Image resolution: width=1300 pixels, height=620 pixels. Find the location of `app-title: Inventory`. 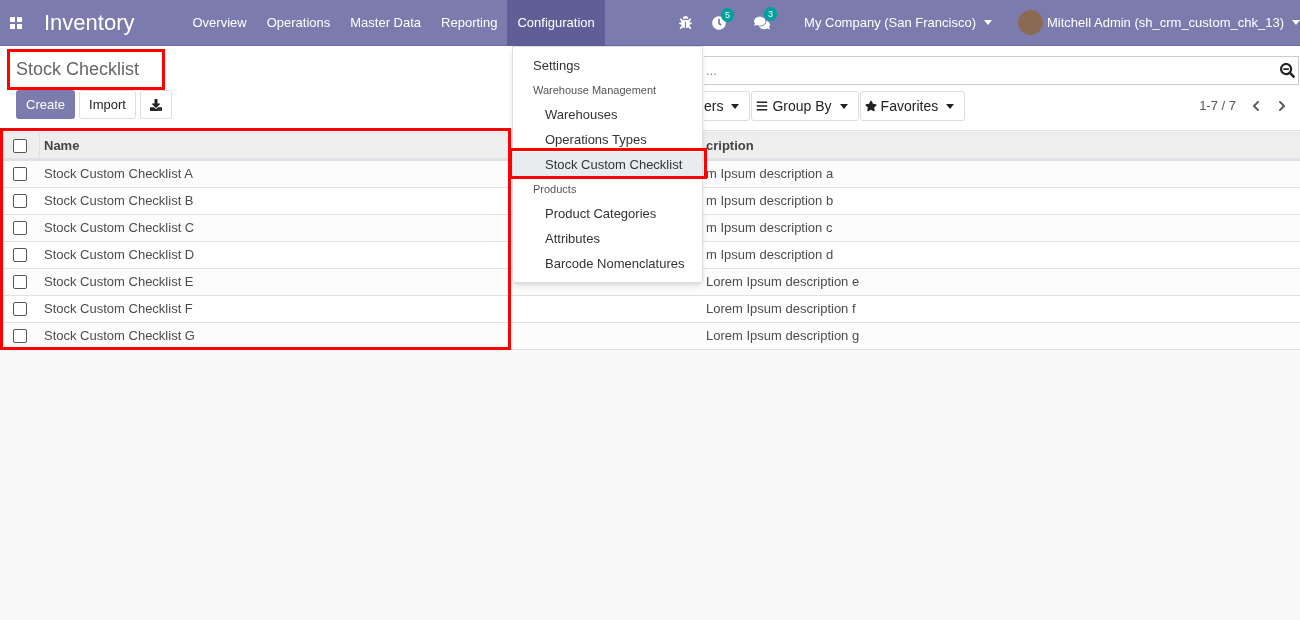

app-title: Inventory is located at coordinates (89, 23).